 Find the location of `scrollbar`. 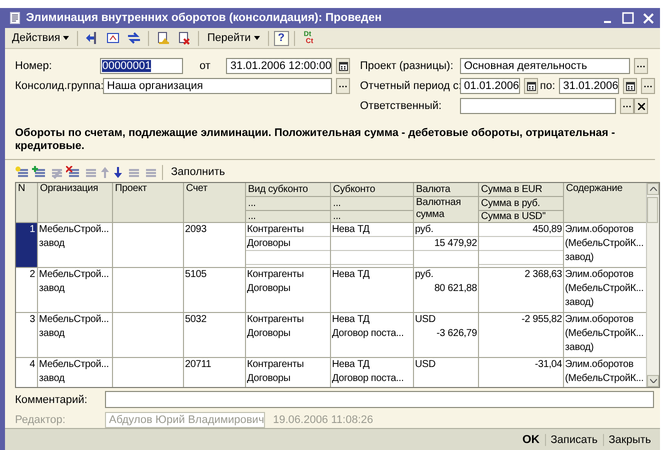

scrollbar is located at coordinates (652, 285).